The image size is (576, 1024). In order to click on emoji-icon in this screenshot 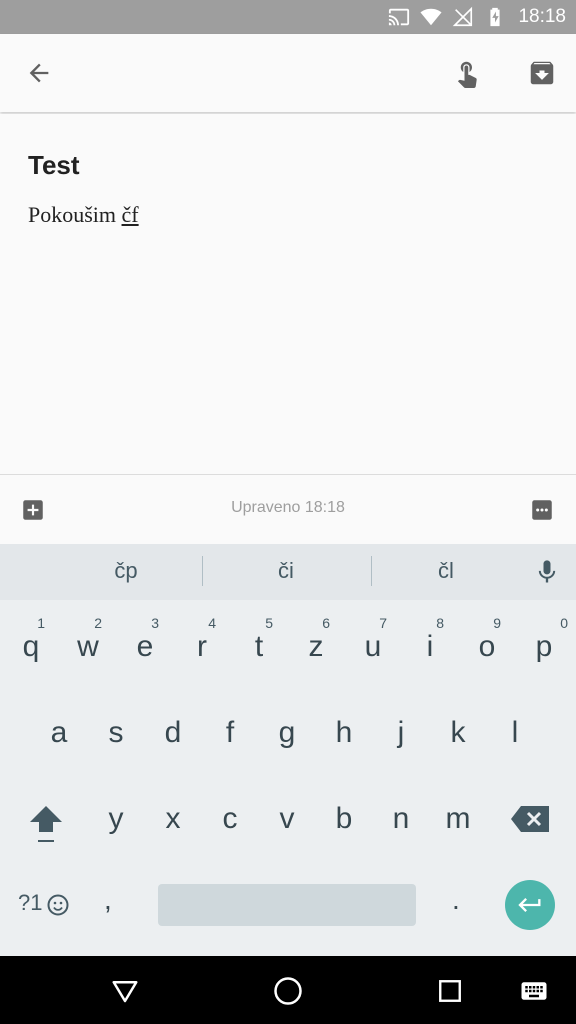, I will do `click(58, 905)`.